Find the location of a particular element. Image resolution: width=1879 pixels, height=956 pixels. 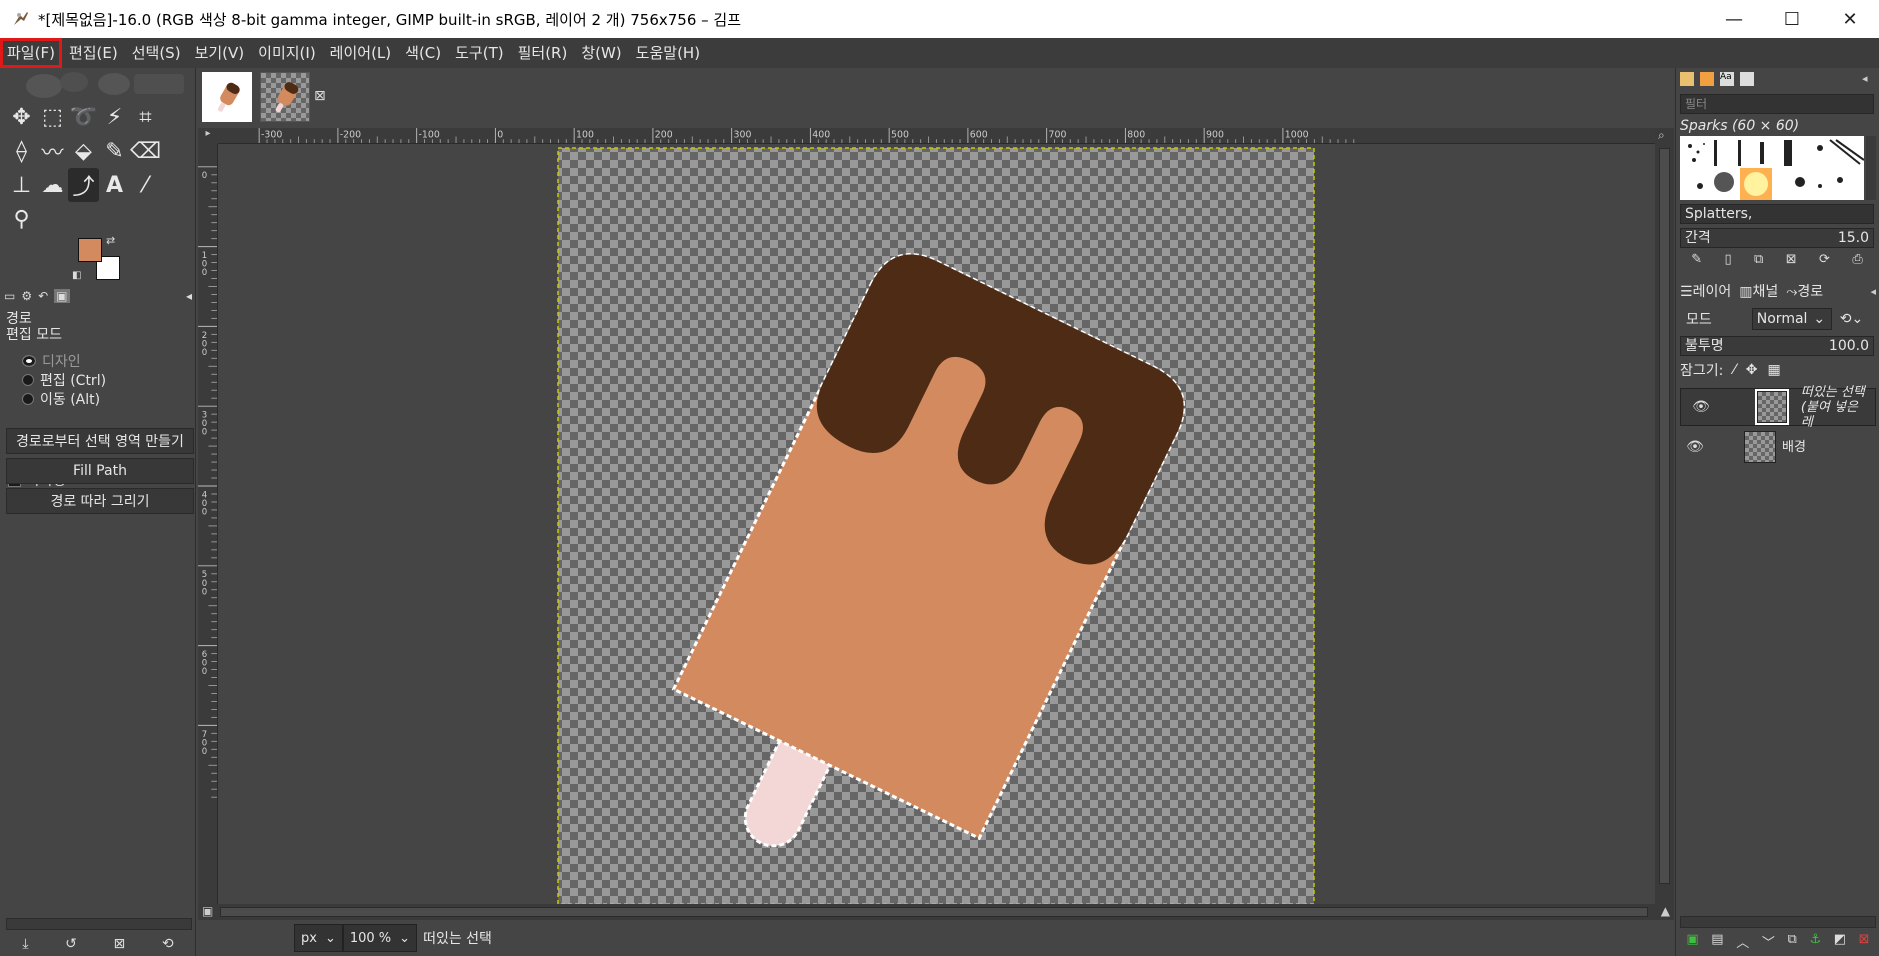

duplicate-layer-icon: ⧉ is located at coordinates (1792, 942).